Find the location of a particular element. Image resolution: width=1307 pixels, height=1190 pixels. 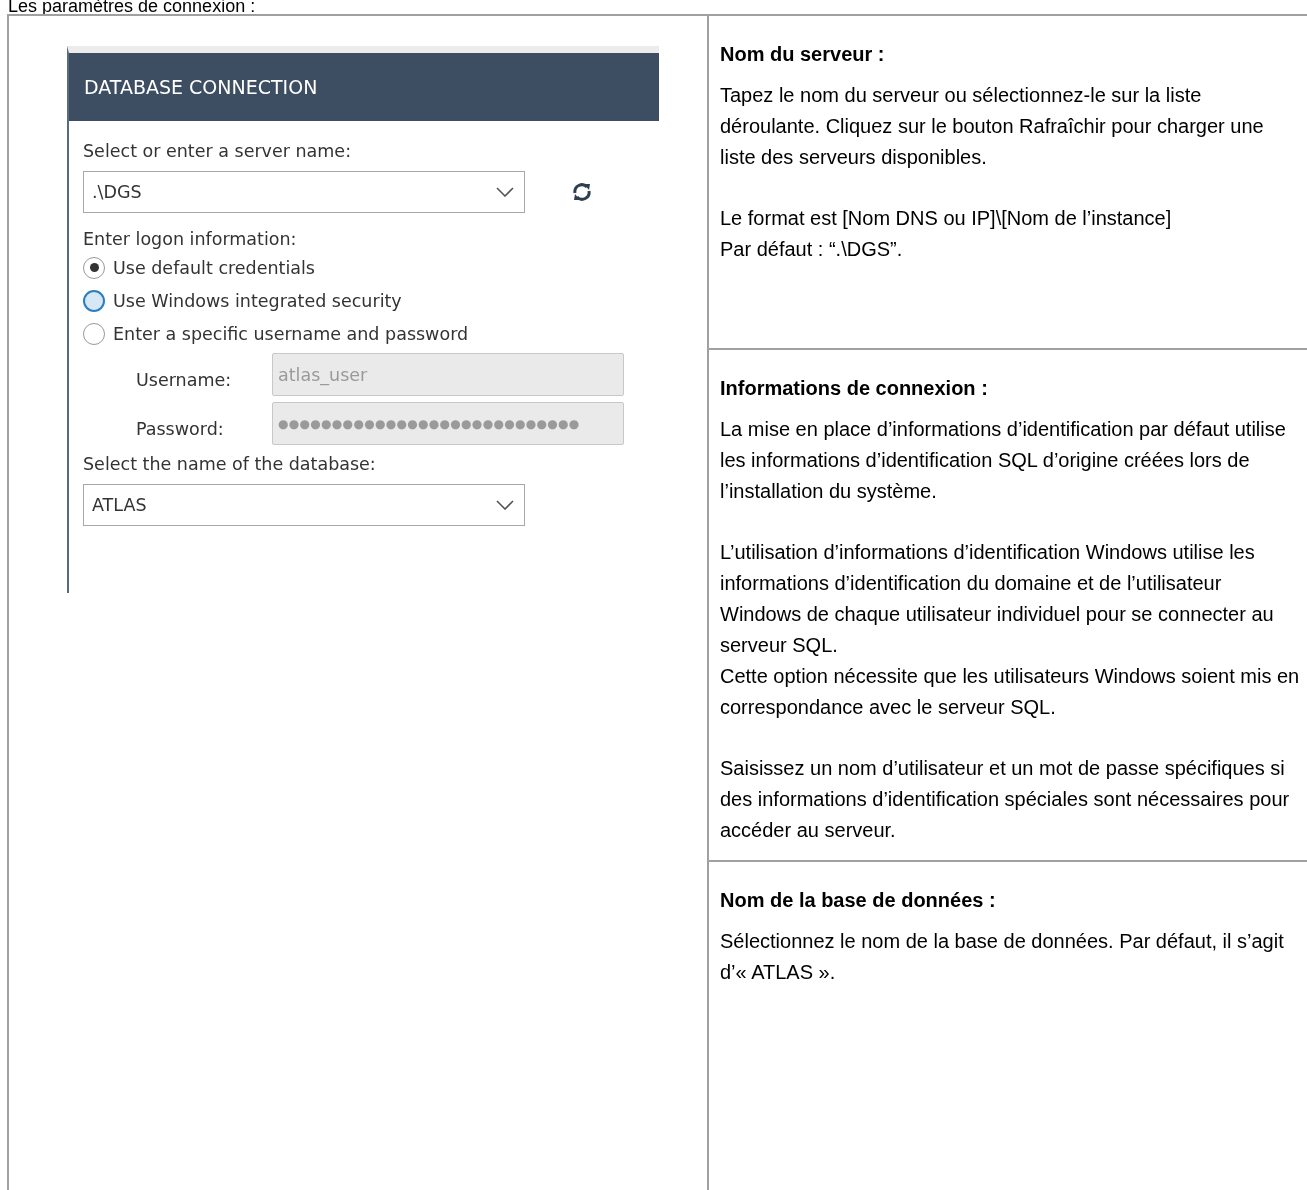

paragraph: Sélectionnez le nom de la base de données. Par défaut, il s’agit d’« ATLAS ». is located at coordinates (1002, 957).